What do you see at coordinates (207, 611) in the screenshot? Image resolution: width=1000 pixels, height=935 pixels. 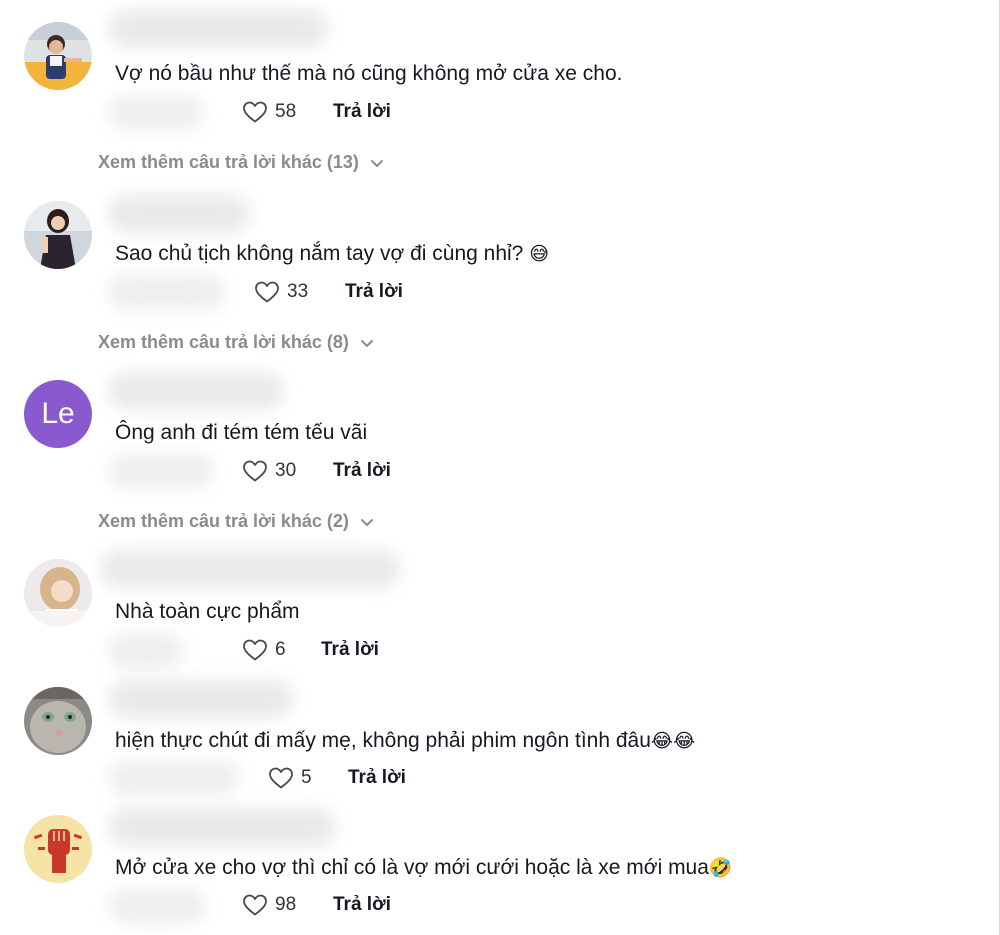 I see `comment-text: Nhà toàn cực phẩm` at bounding box center [207, 611].